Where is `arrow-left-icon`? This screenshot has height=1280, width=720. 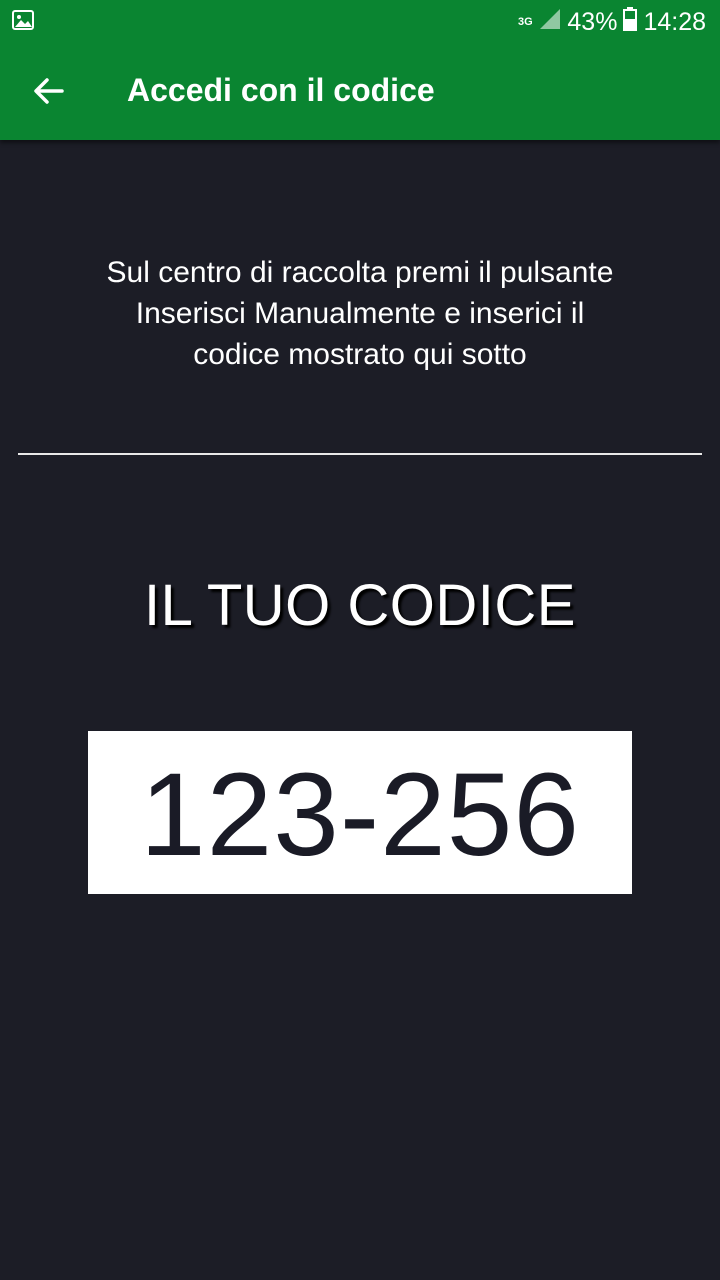
arrow-left-icon is located at coordinates (49, 93).